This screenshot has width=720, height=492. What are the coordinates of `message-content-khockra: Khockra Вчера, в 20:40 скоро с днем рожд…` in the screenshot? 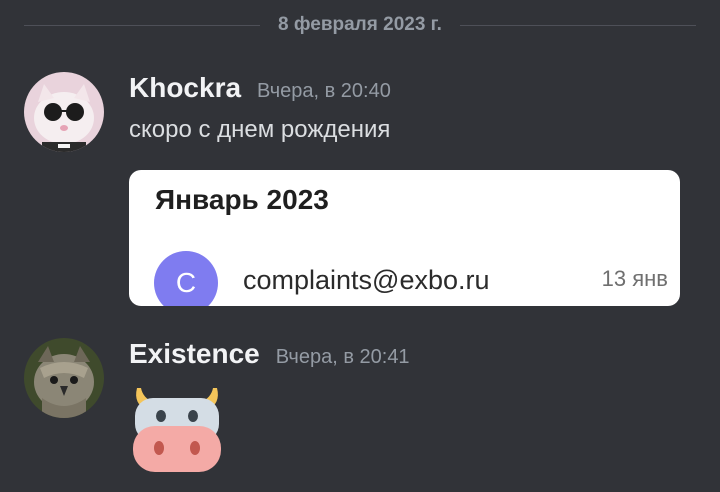 It's located at (412, 109).